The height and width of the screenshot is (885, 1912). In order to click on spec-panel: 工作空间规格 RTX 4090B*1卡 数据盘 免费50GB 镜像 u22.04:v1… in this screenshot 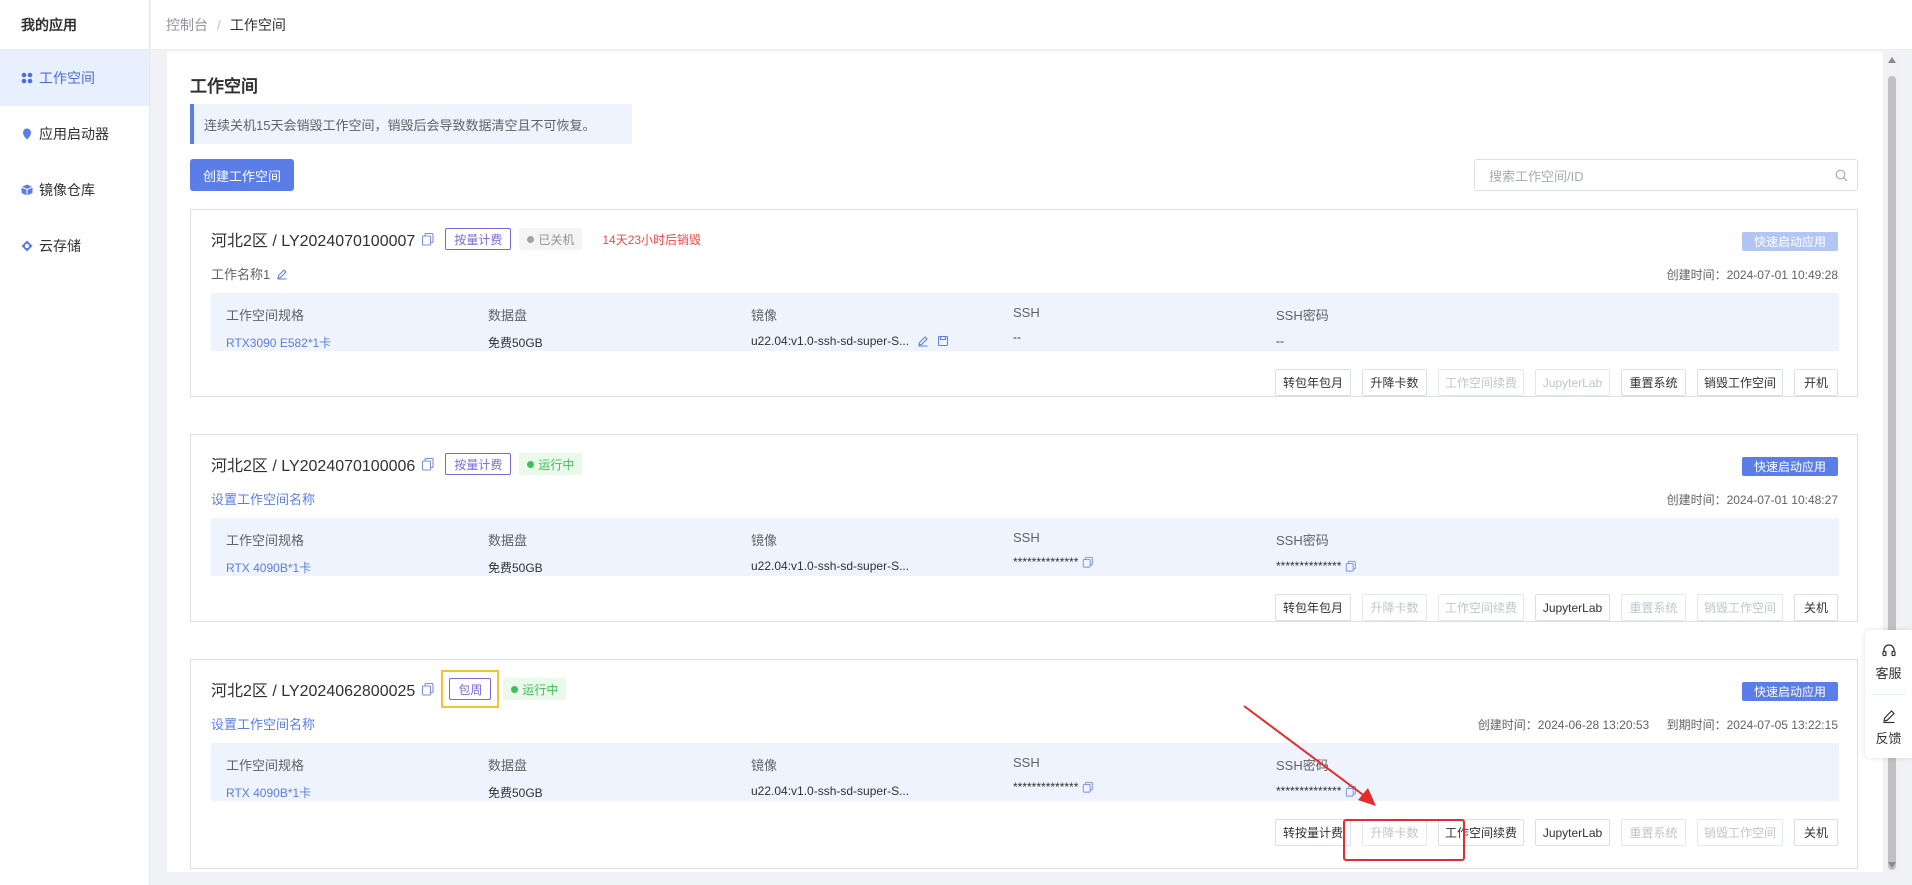, I will do `click(1025, 547)`.